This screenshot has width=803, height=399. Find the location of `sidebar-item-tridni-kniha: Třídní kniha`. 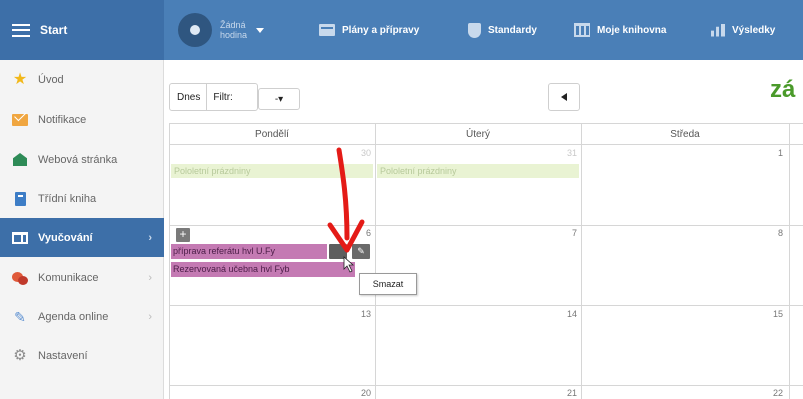

sidebar-item-tridni-kniha: Třídní kniha is located at coordinates (82, 198).